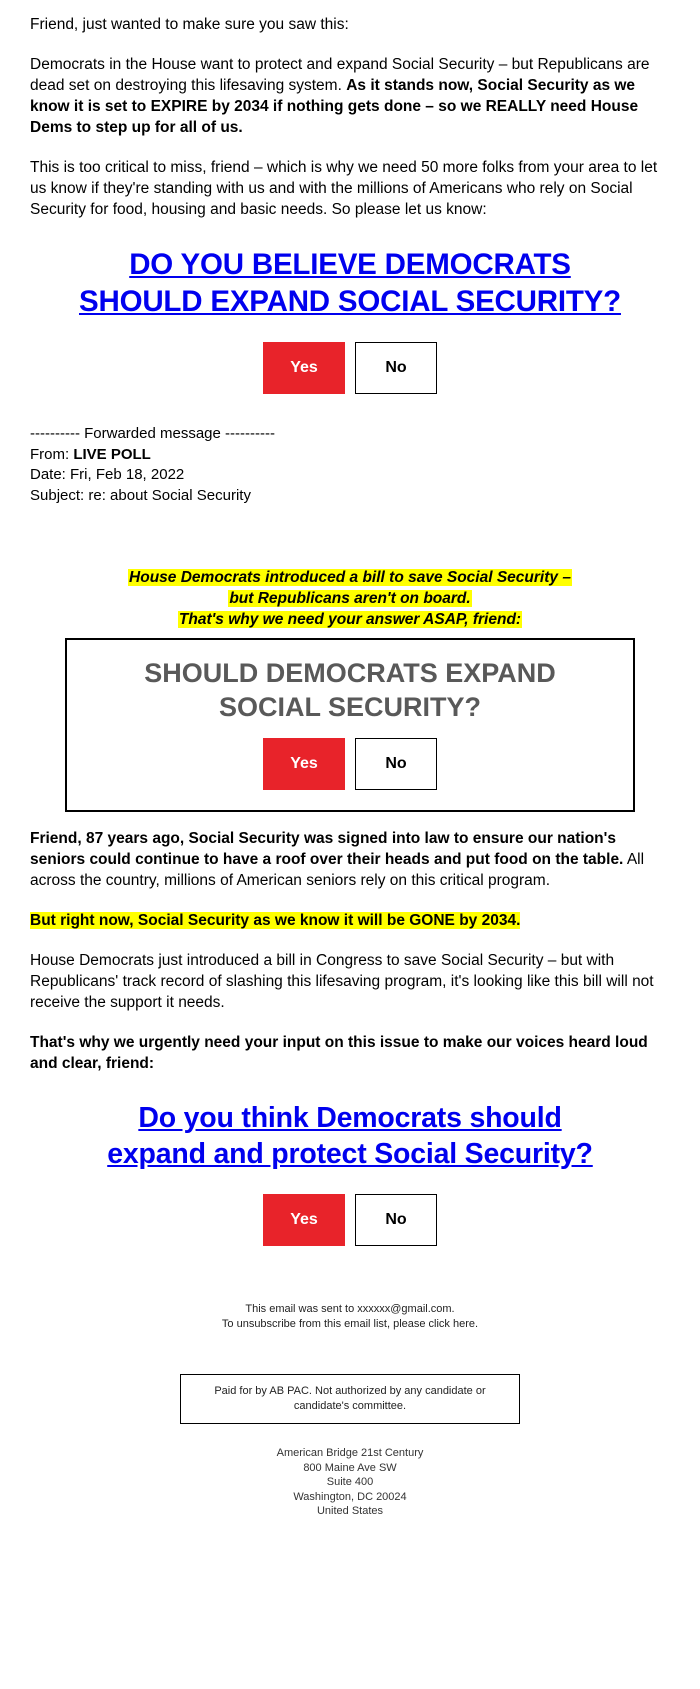 This screenshot has height=1689, width=700. Describe the element at coordinates (350, 1453) in the screenshot. I see `address-org: American Bridge 21st Century` at that location.